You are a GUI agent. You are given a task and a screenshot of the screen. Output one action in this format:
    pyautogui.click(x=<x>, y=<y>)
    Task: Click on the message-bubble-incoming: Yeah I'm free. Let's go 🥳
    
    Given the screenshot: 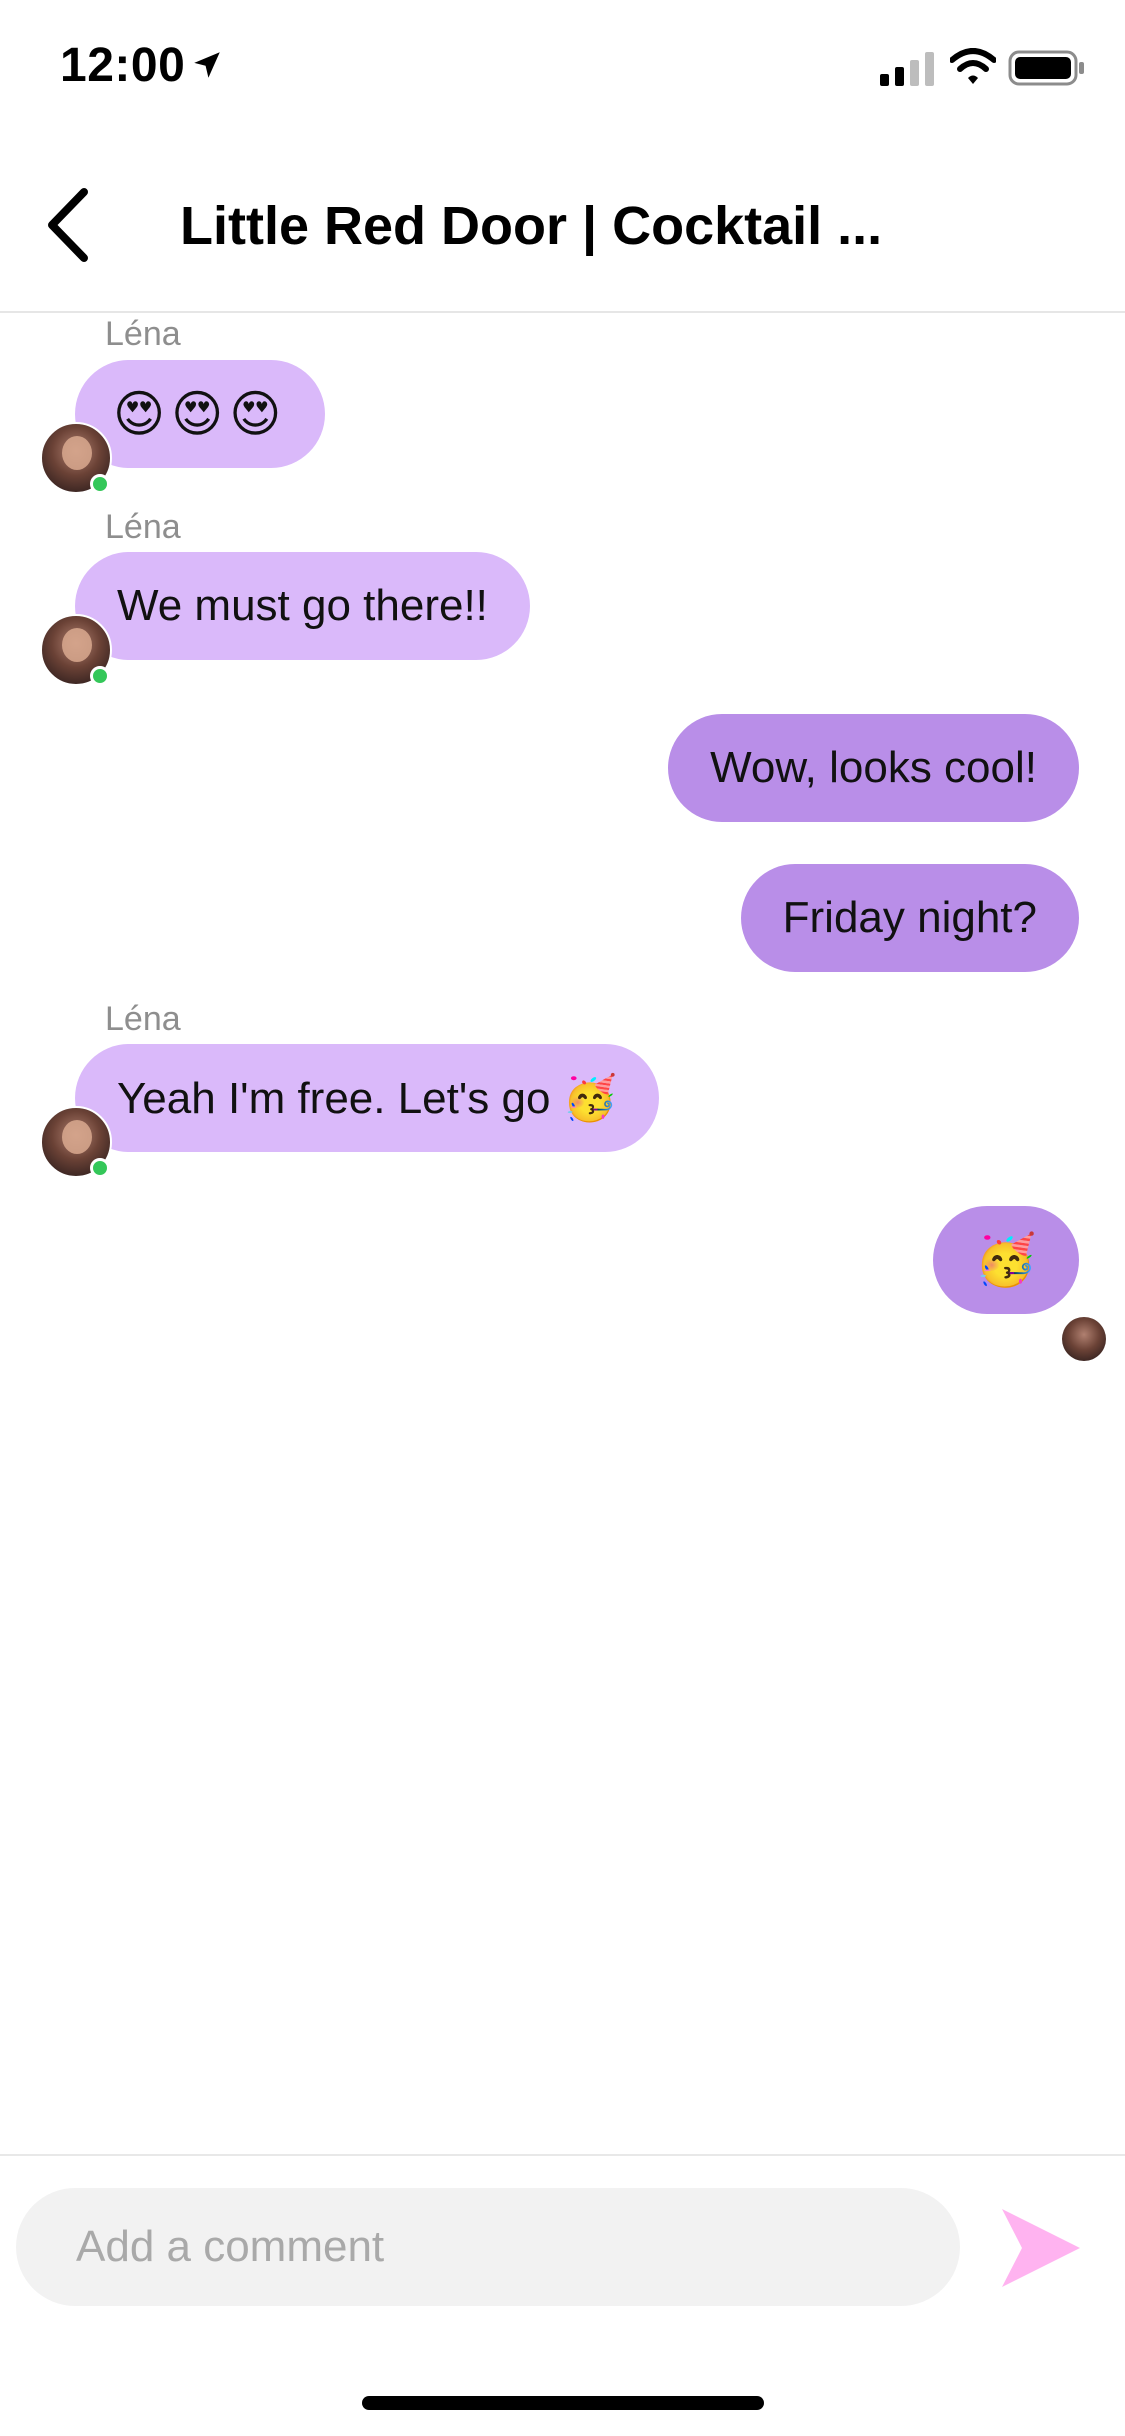 What is the action you would take?
    pyautogui.click(x=367, y=1098)
    